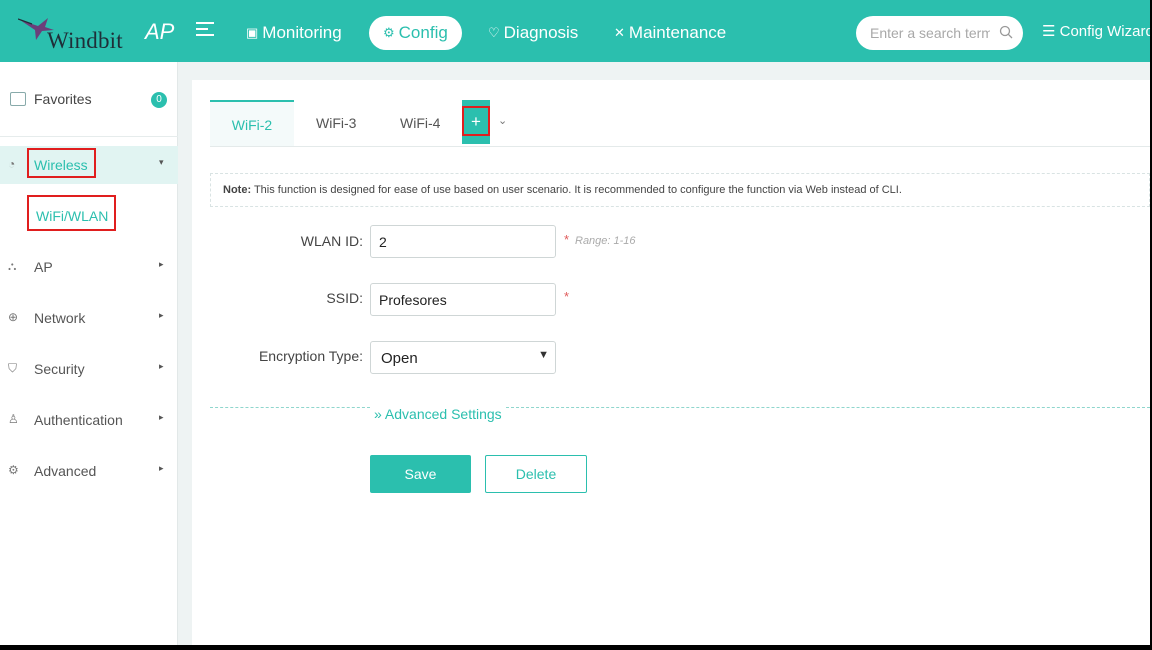 This screenshot has width=1152, height=650. I want to click on encryption-type-select: Open ▼, so click(463, 357).